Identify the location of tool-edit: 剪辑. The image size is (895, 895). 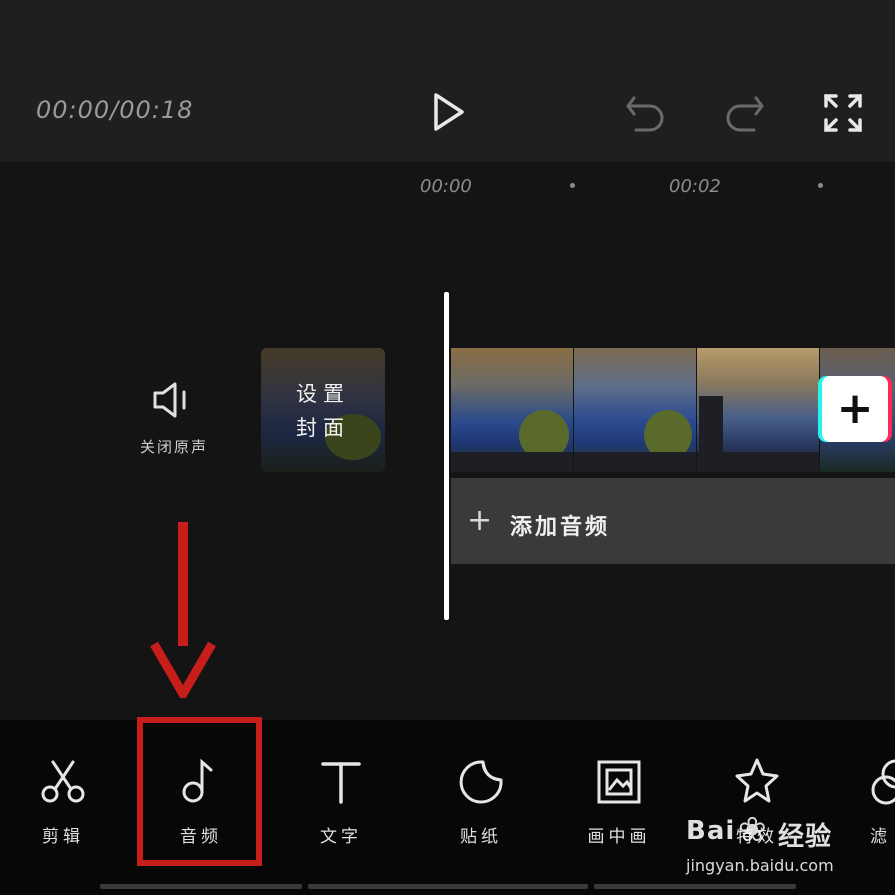
(63, 806).